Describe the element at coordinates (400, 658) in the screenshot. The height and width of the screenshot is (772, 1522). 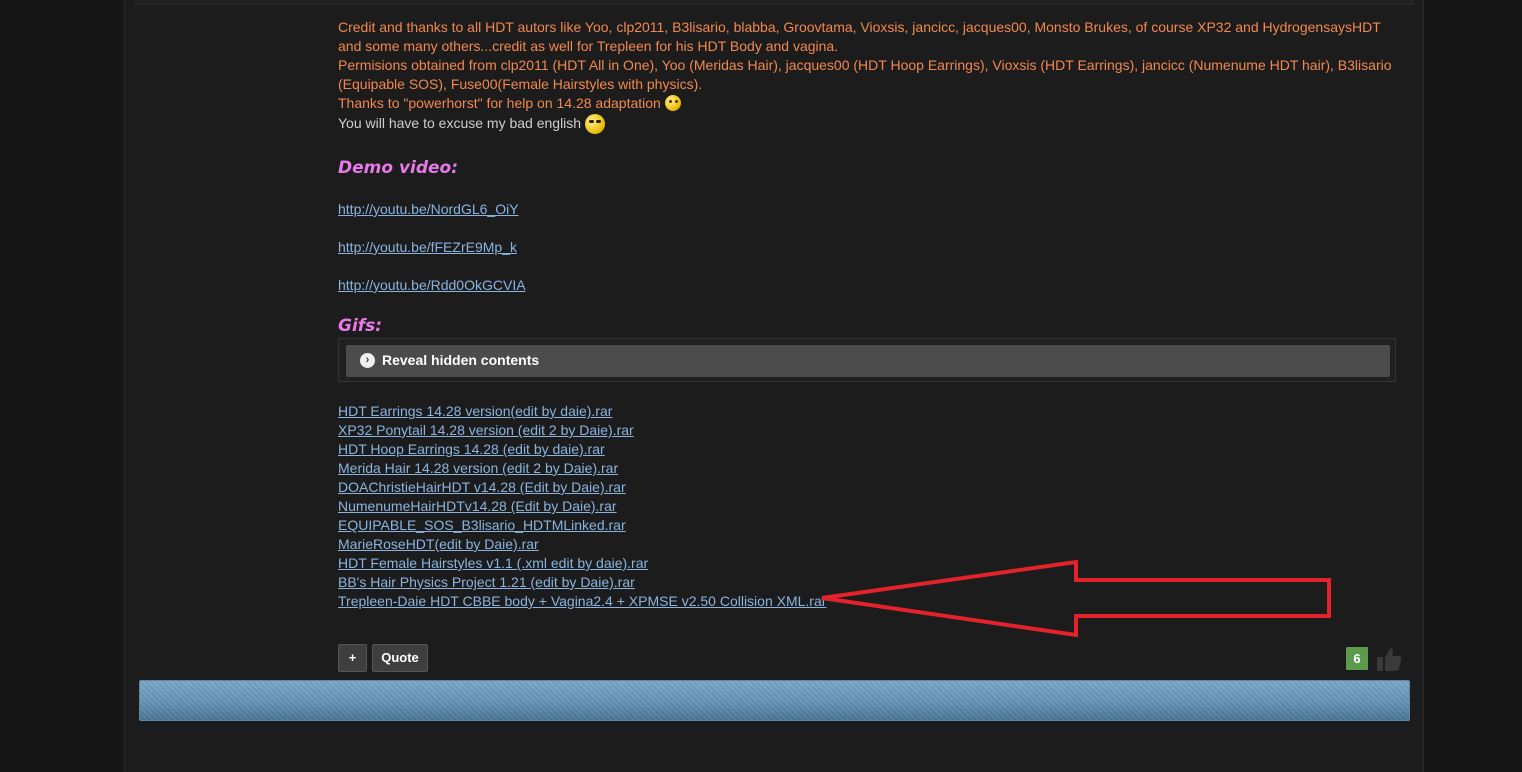
I see `quote-button: Quote` at that location.